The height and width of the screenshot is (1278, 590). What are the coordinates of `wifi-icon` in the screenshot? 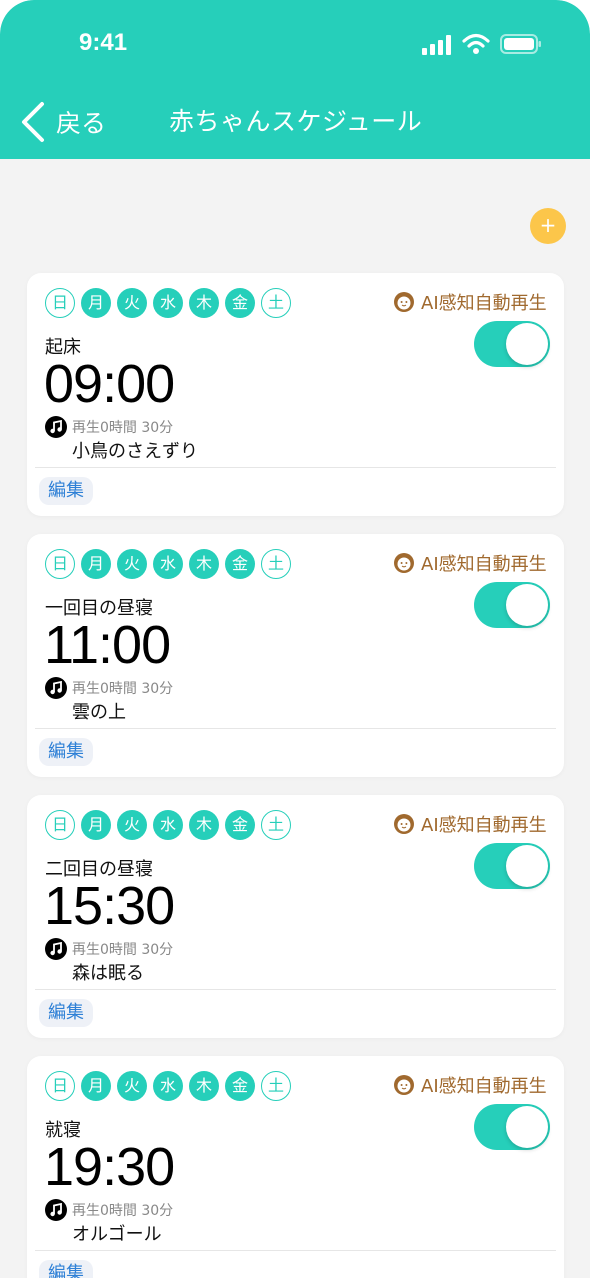 It's located at (476, 43).